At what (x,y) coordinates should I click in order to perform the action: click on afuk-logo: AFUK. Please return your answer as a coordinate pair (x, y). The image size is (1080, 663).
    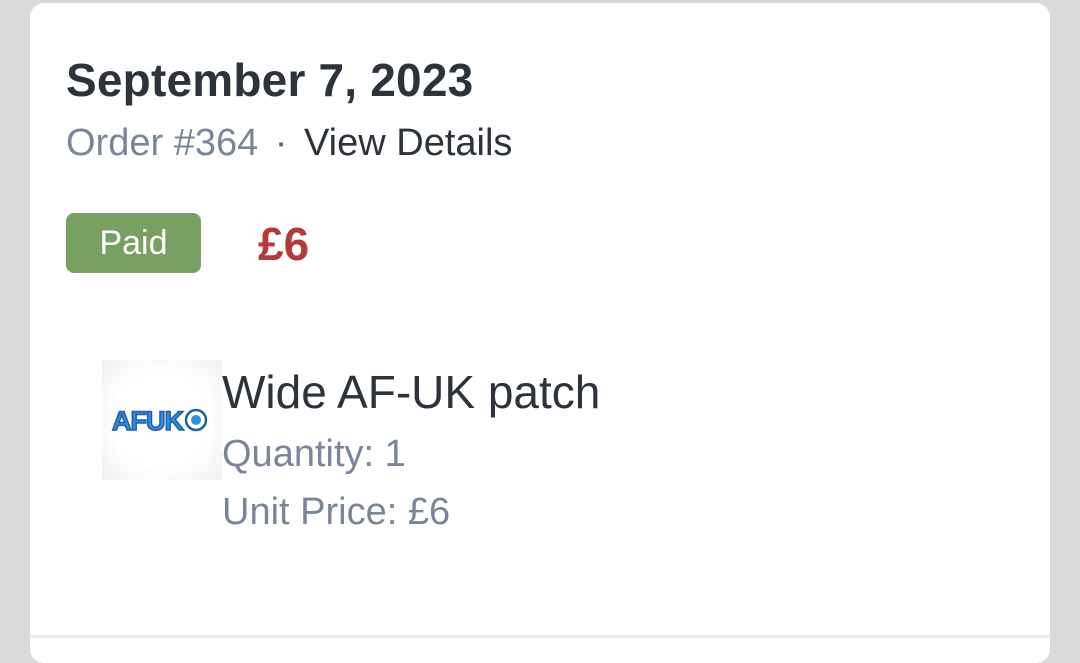
    Looking at the image, I should click on (159, 421).